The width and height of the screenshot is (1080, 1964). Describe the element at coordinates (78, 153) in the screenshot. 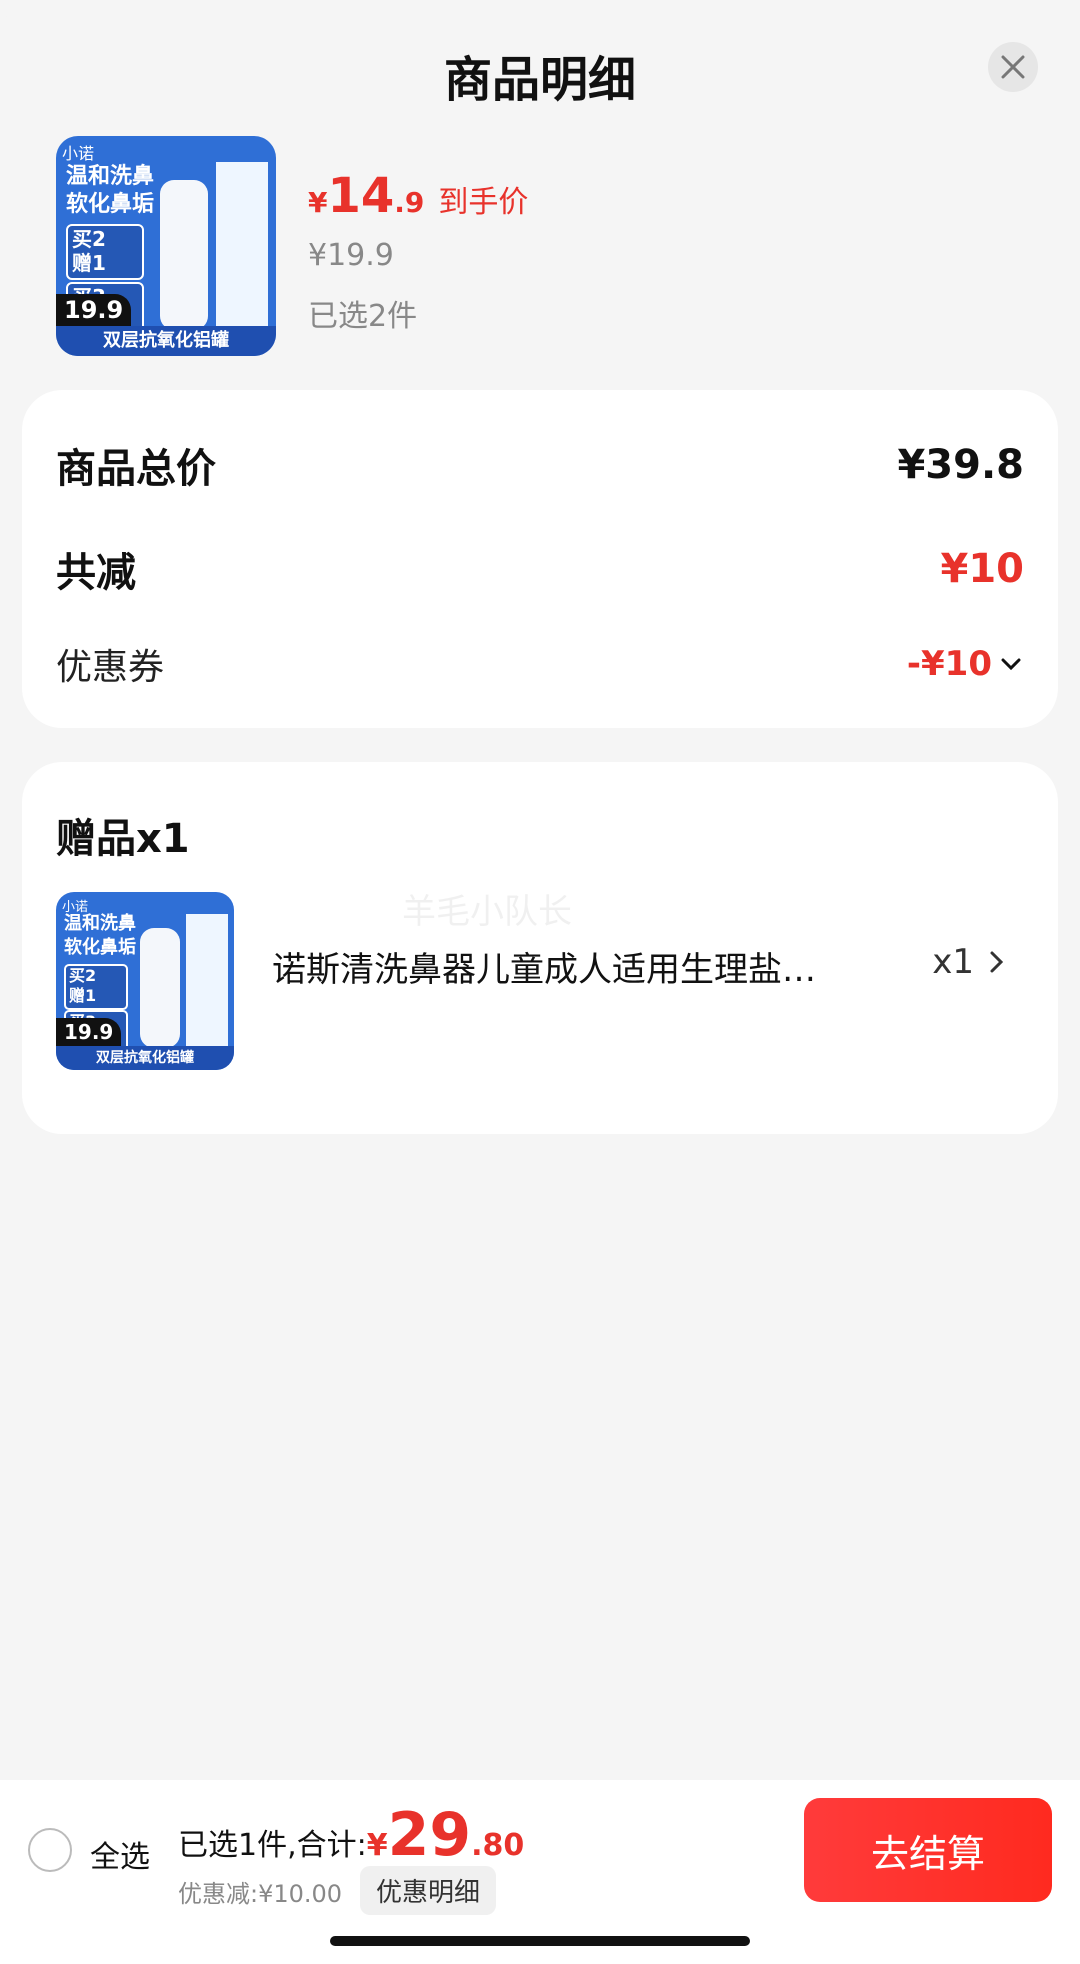

I see `brand-badge: 小诺` at that location.